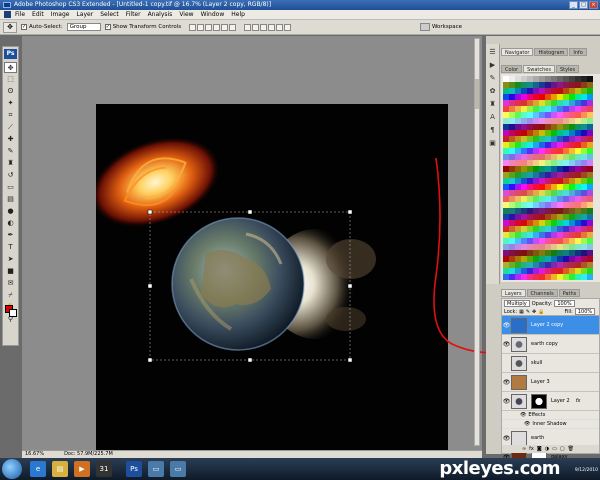 The height and width of the screenshot is (480, 600). What do you see at coordinates (10, 67) in the screenshot?
I see `move-icon: ✥` at bounding box center [10, 67].